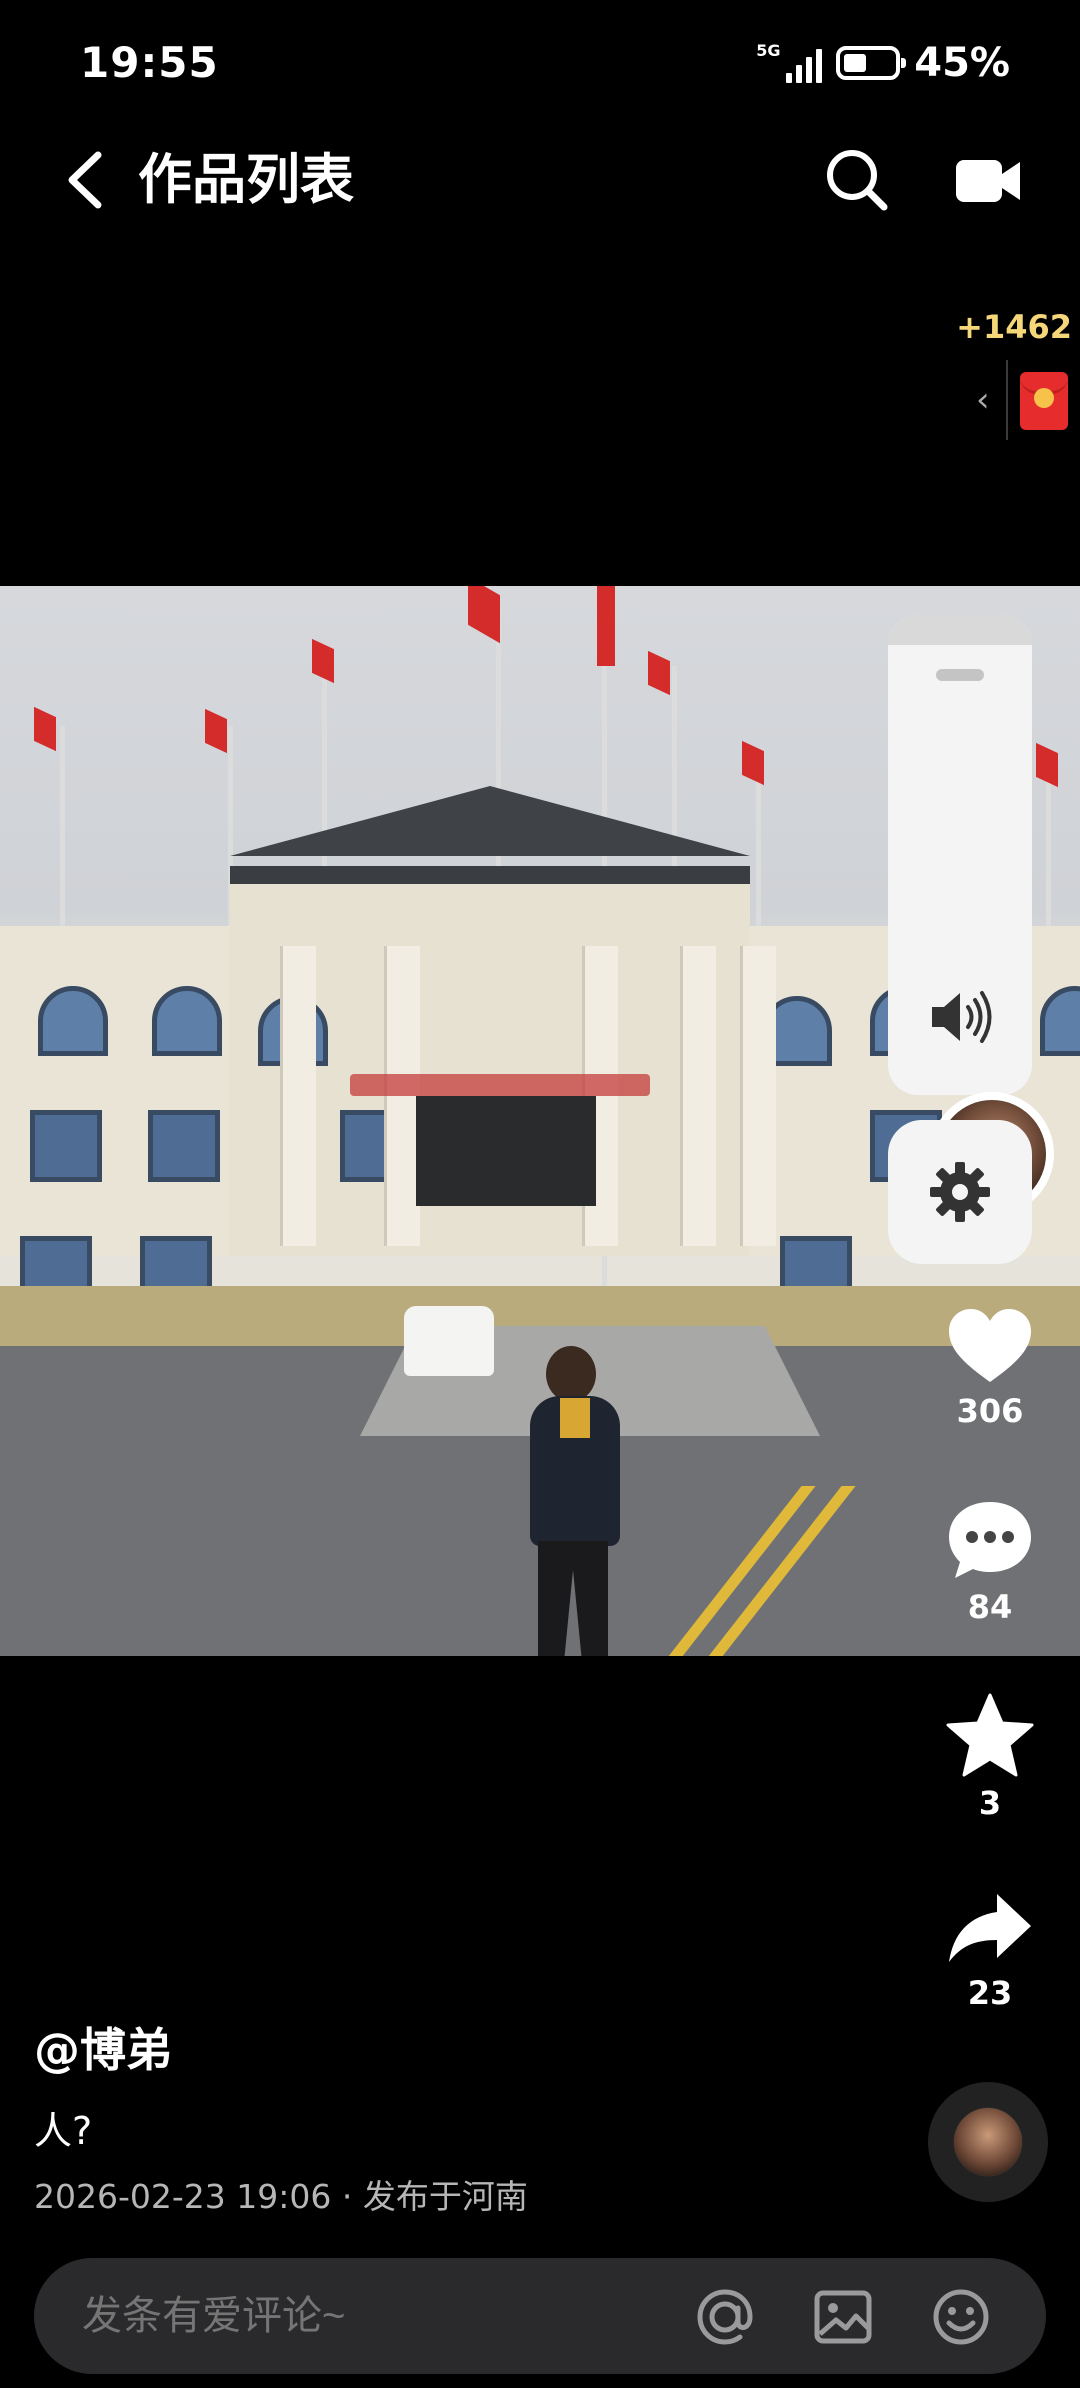 The width and height of the screenshot is (1080, 2388). I want to click on status-indicators: 5G 45%, so click(883, 63).